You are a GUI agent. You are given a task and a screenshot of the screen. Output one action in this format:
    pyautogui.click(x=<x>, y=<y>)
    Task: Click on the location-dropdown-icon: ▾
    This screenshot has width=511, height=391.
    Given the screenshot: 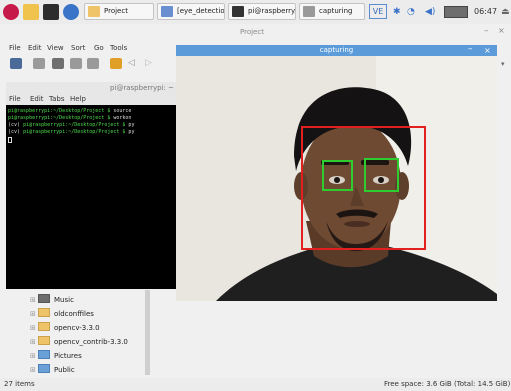 What is the action you would take?
    pyautogui.click(x=503, y=64)
    